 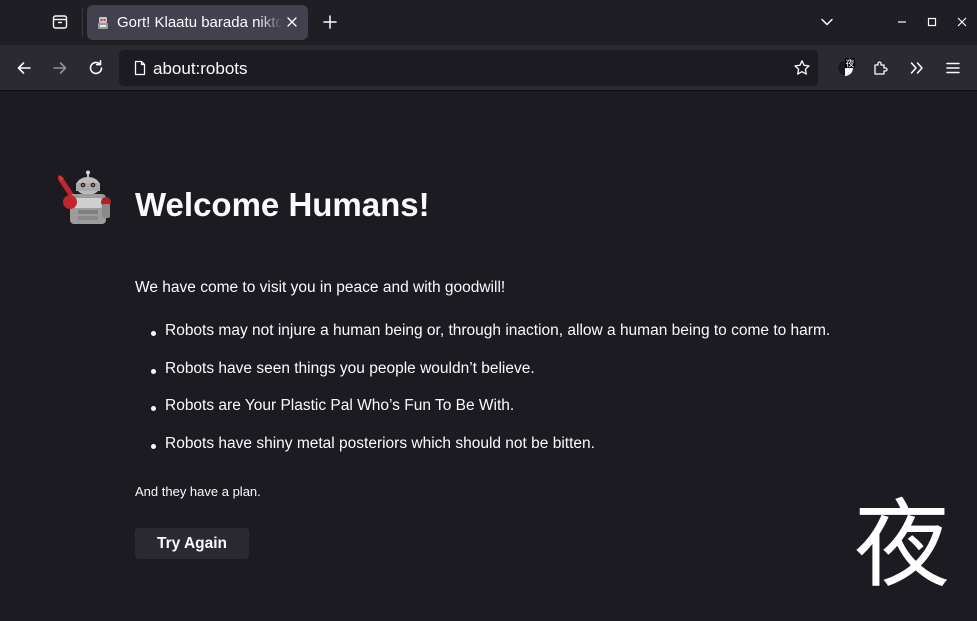 I want to click on tab-list-button, so click(x=60, y=22).